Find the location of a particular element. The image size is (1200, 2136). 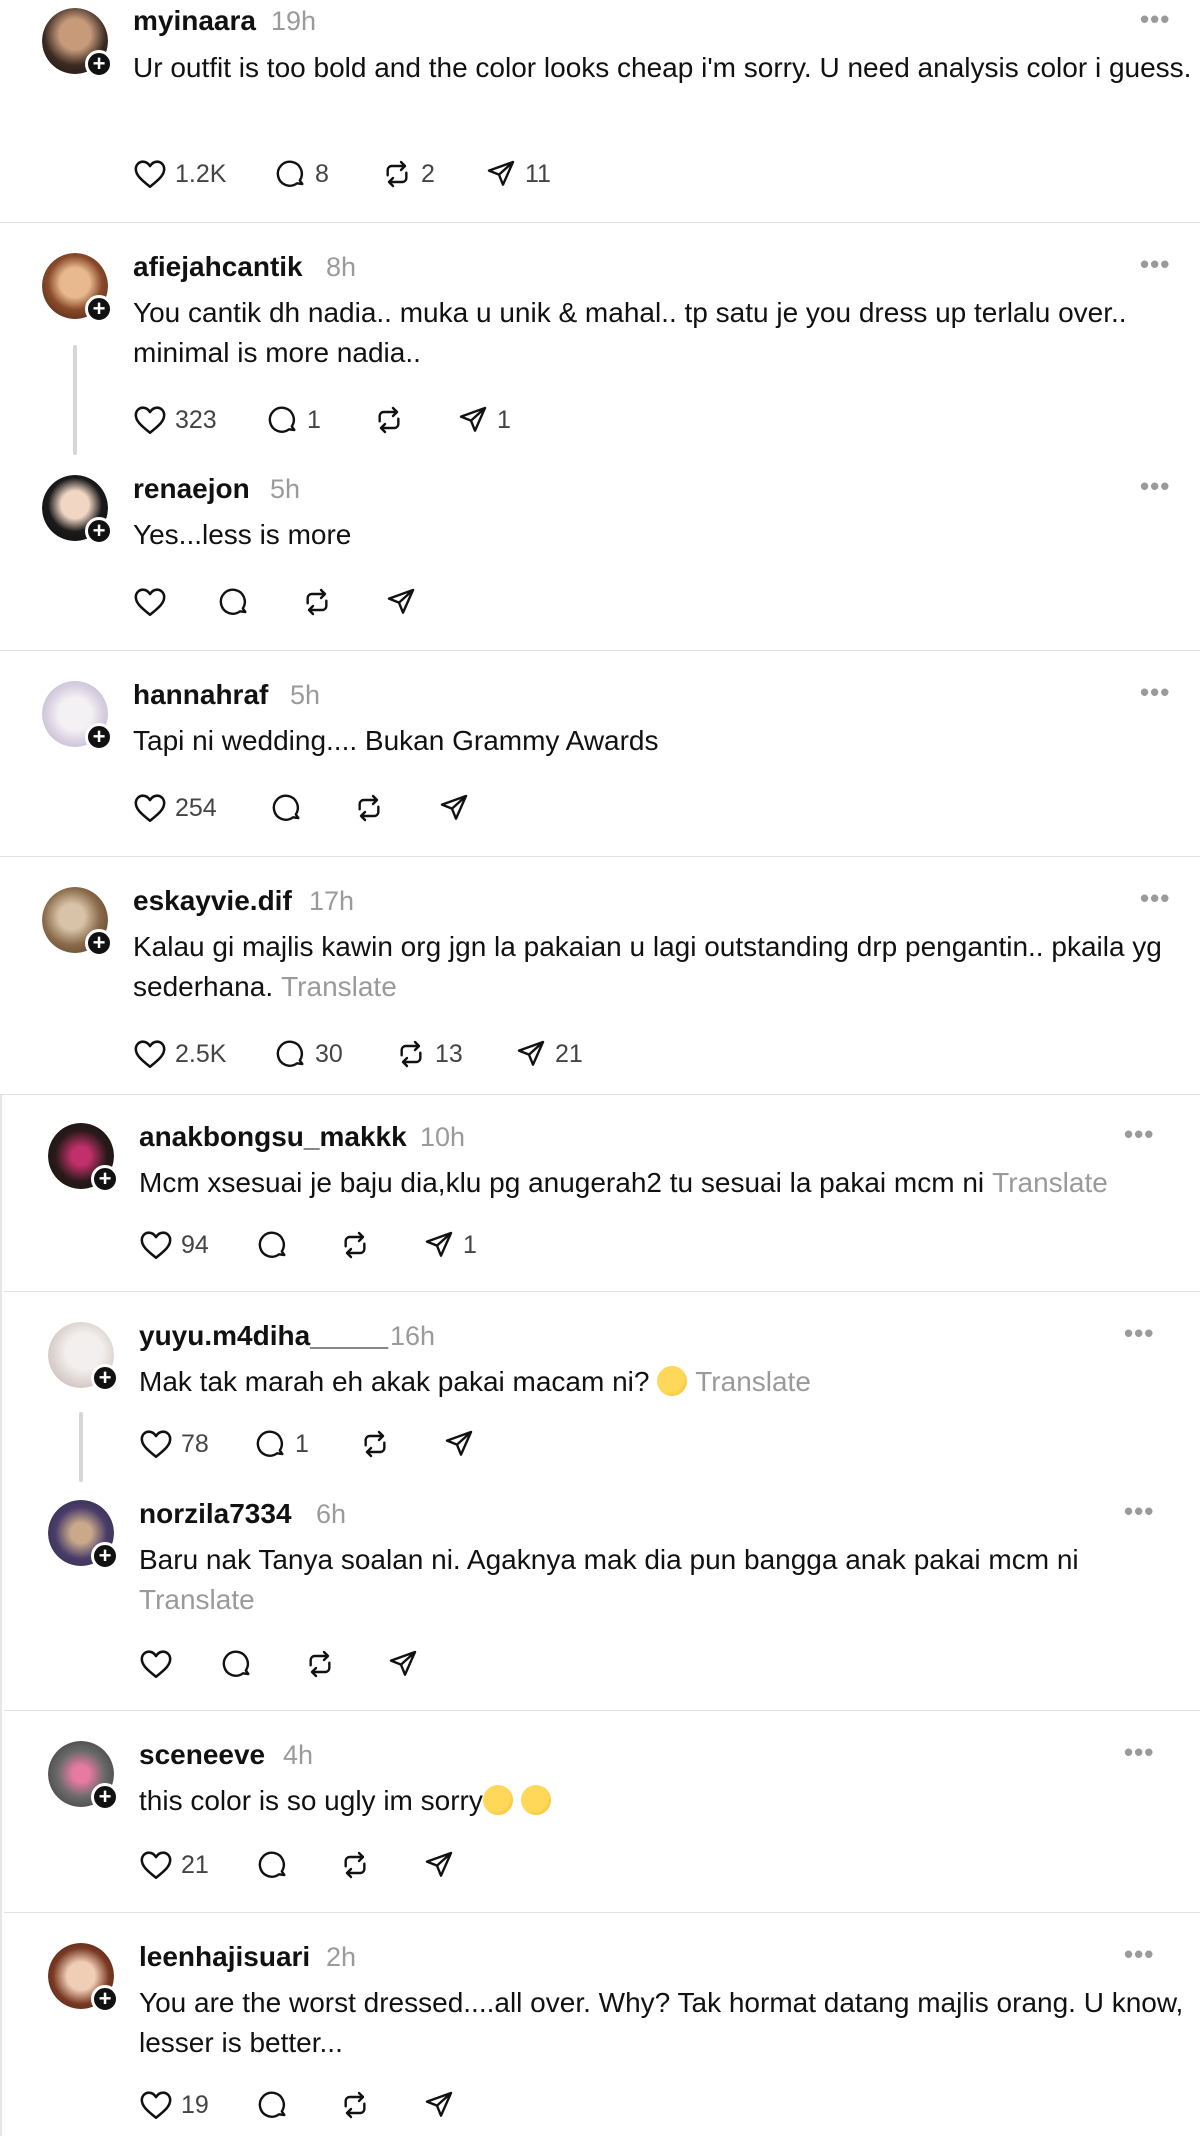

timestamp: 6h is located at coordinates (331, 1514).